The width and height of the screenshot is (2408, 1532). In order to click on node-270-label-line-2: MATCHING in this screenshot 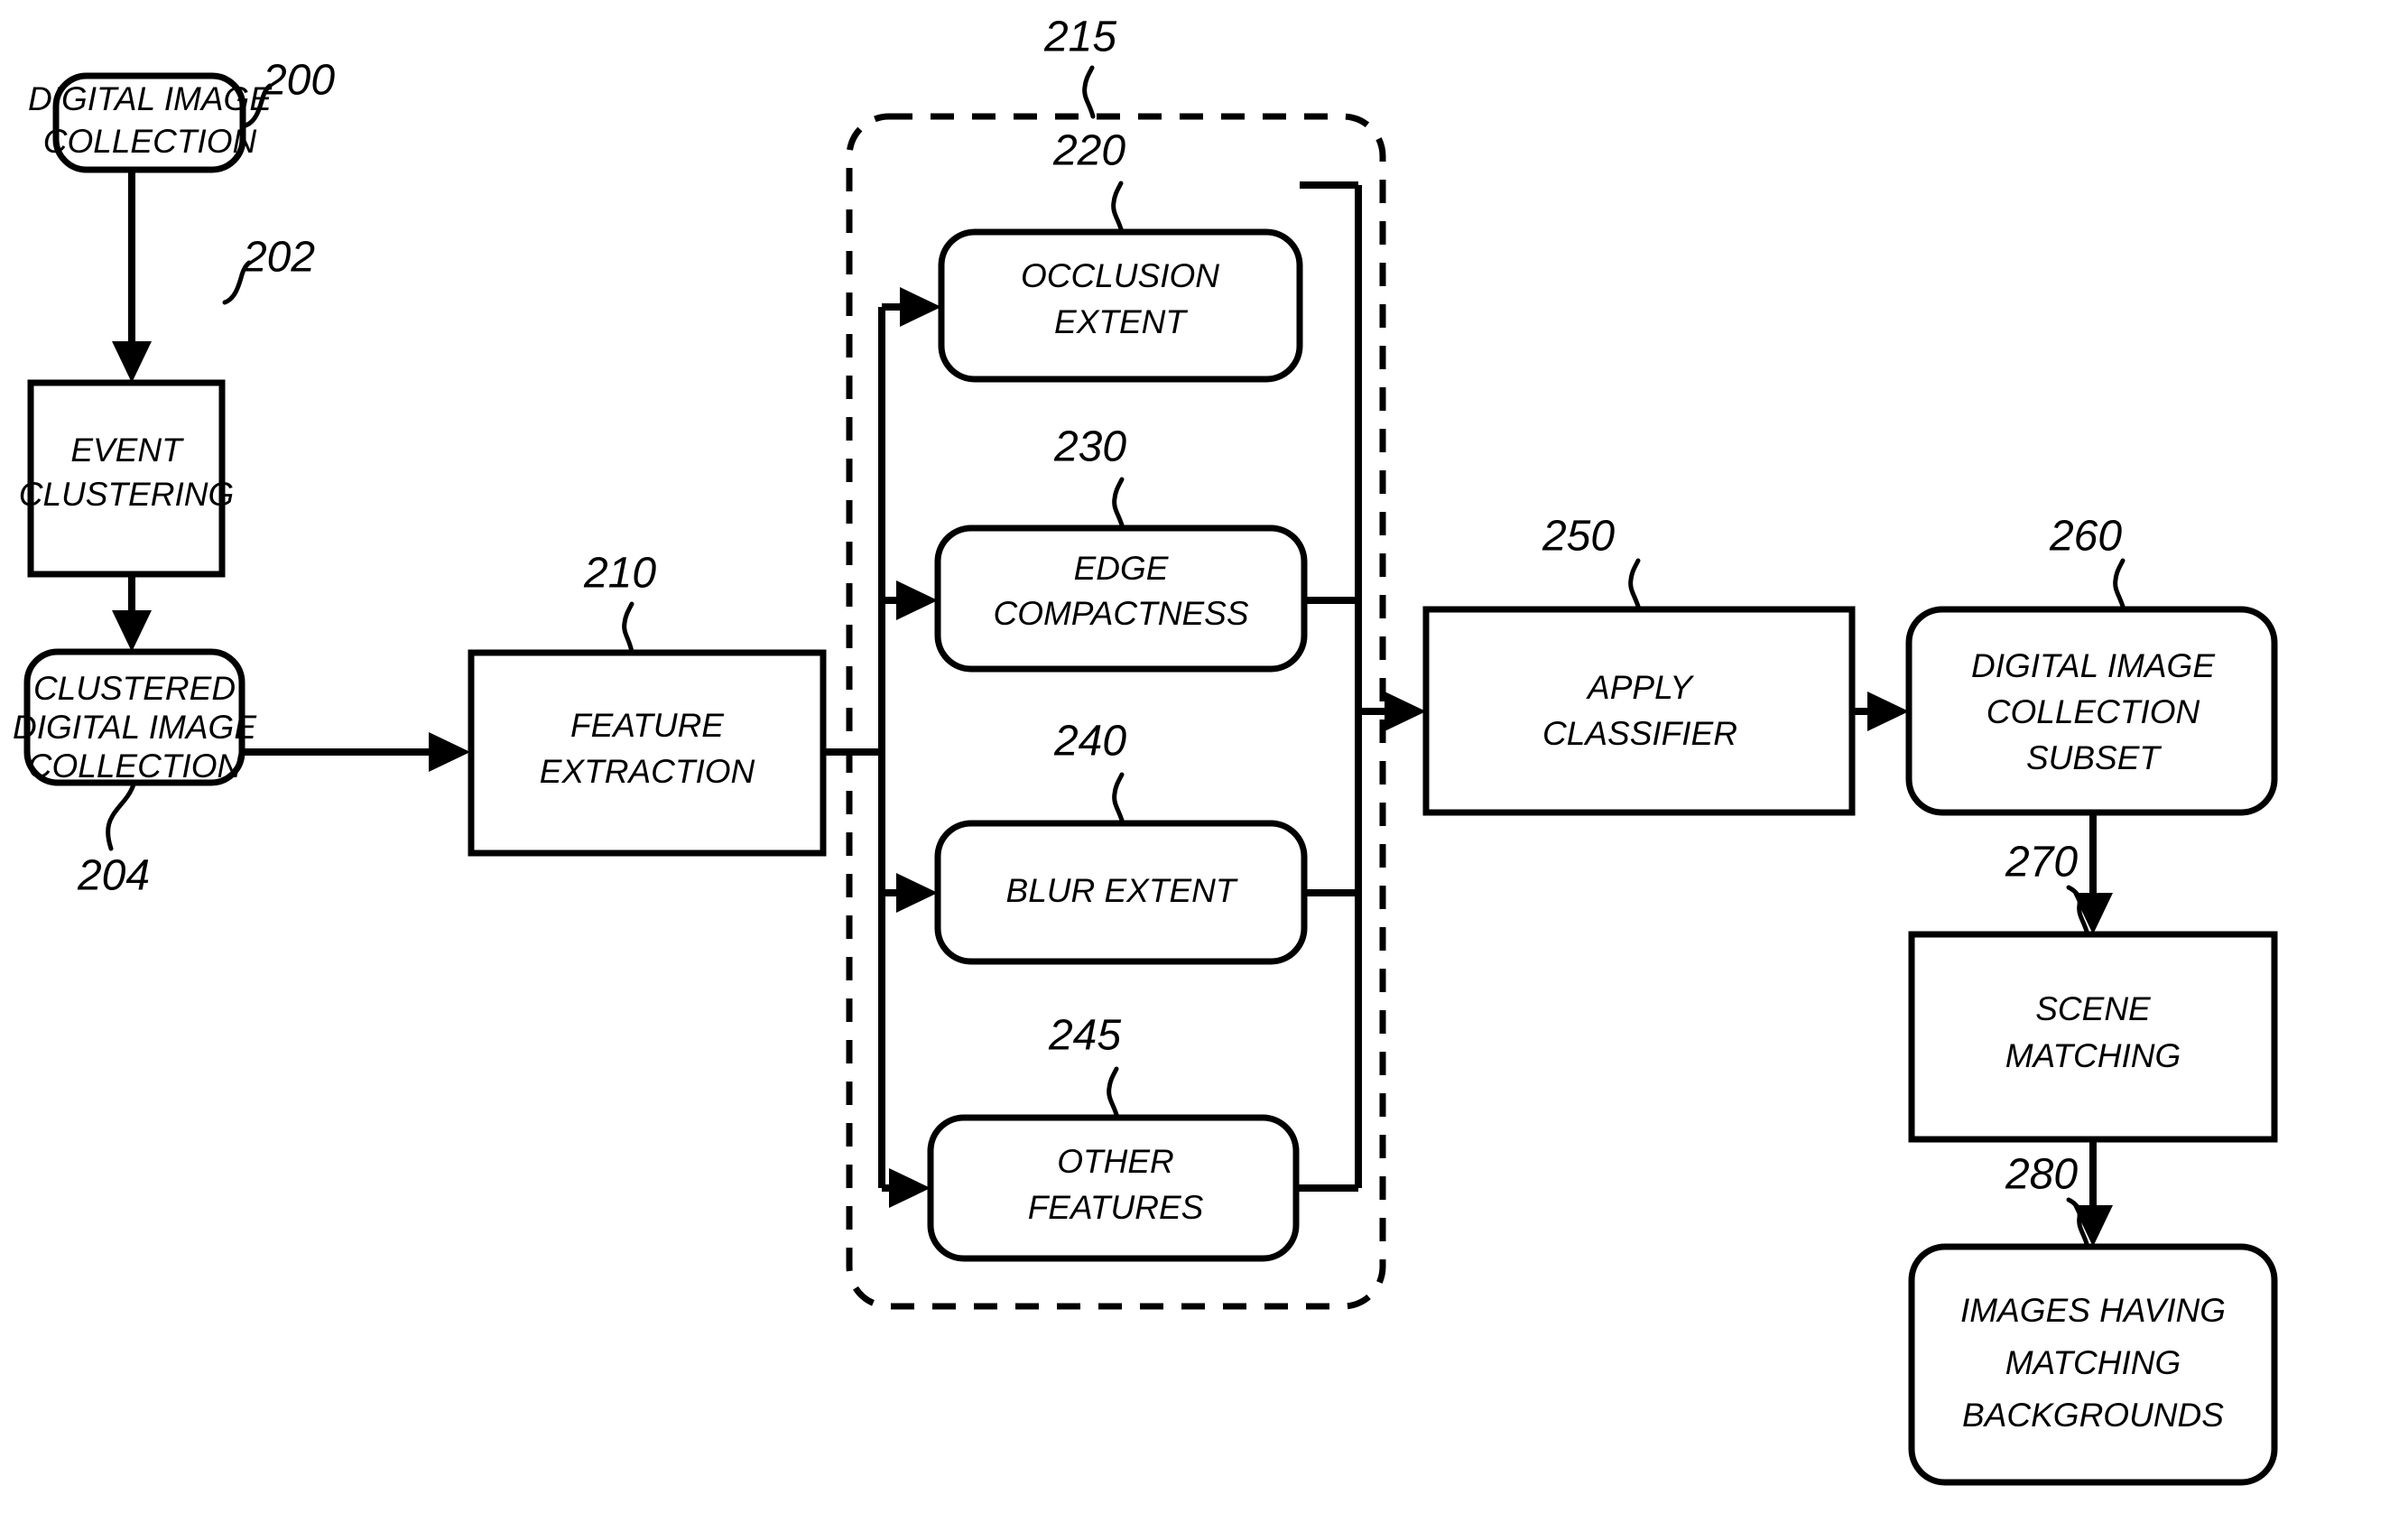, I will do `click(2093, 1055)`.